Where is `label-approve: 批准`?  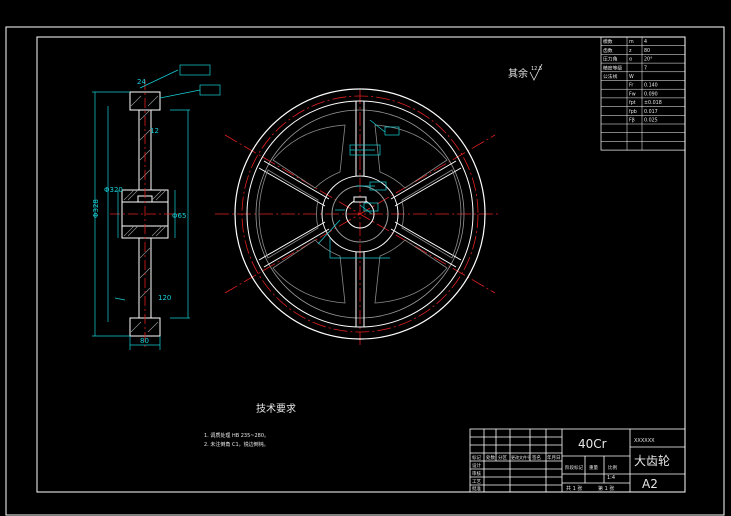
label-approve: 批准 is located at coordinates (476, 488).